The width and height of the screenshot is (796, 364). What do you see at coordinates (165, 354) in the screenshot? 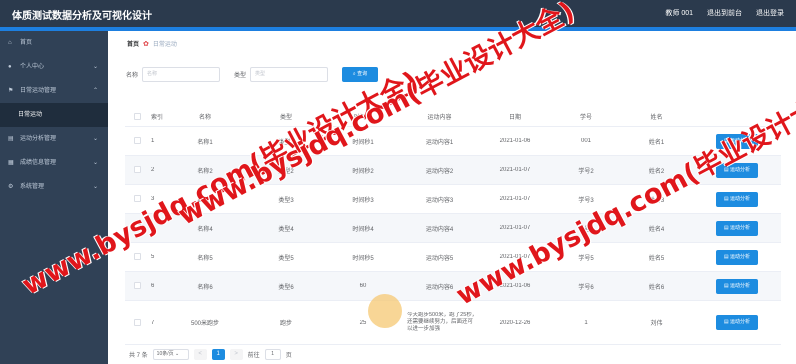
I see `page-size-value: 10条/页` at bounding box center [165, 354].